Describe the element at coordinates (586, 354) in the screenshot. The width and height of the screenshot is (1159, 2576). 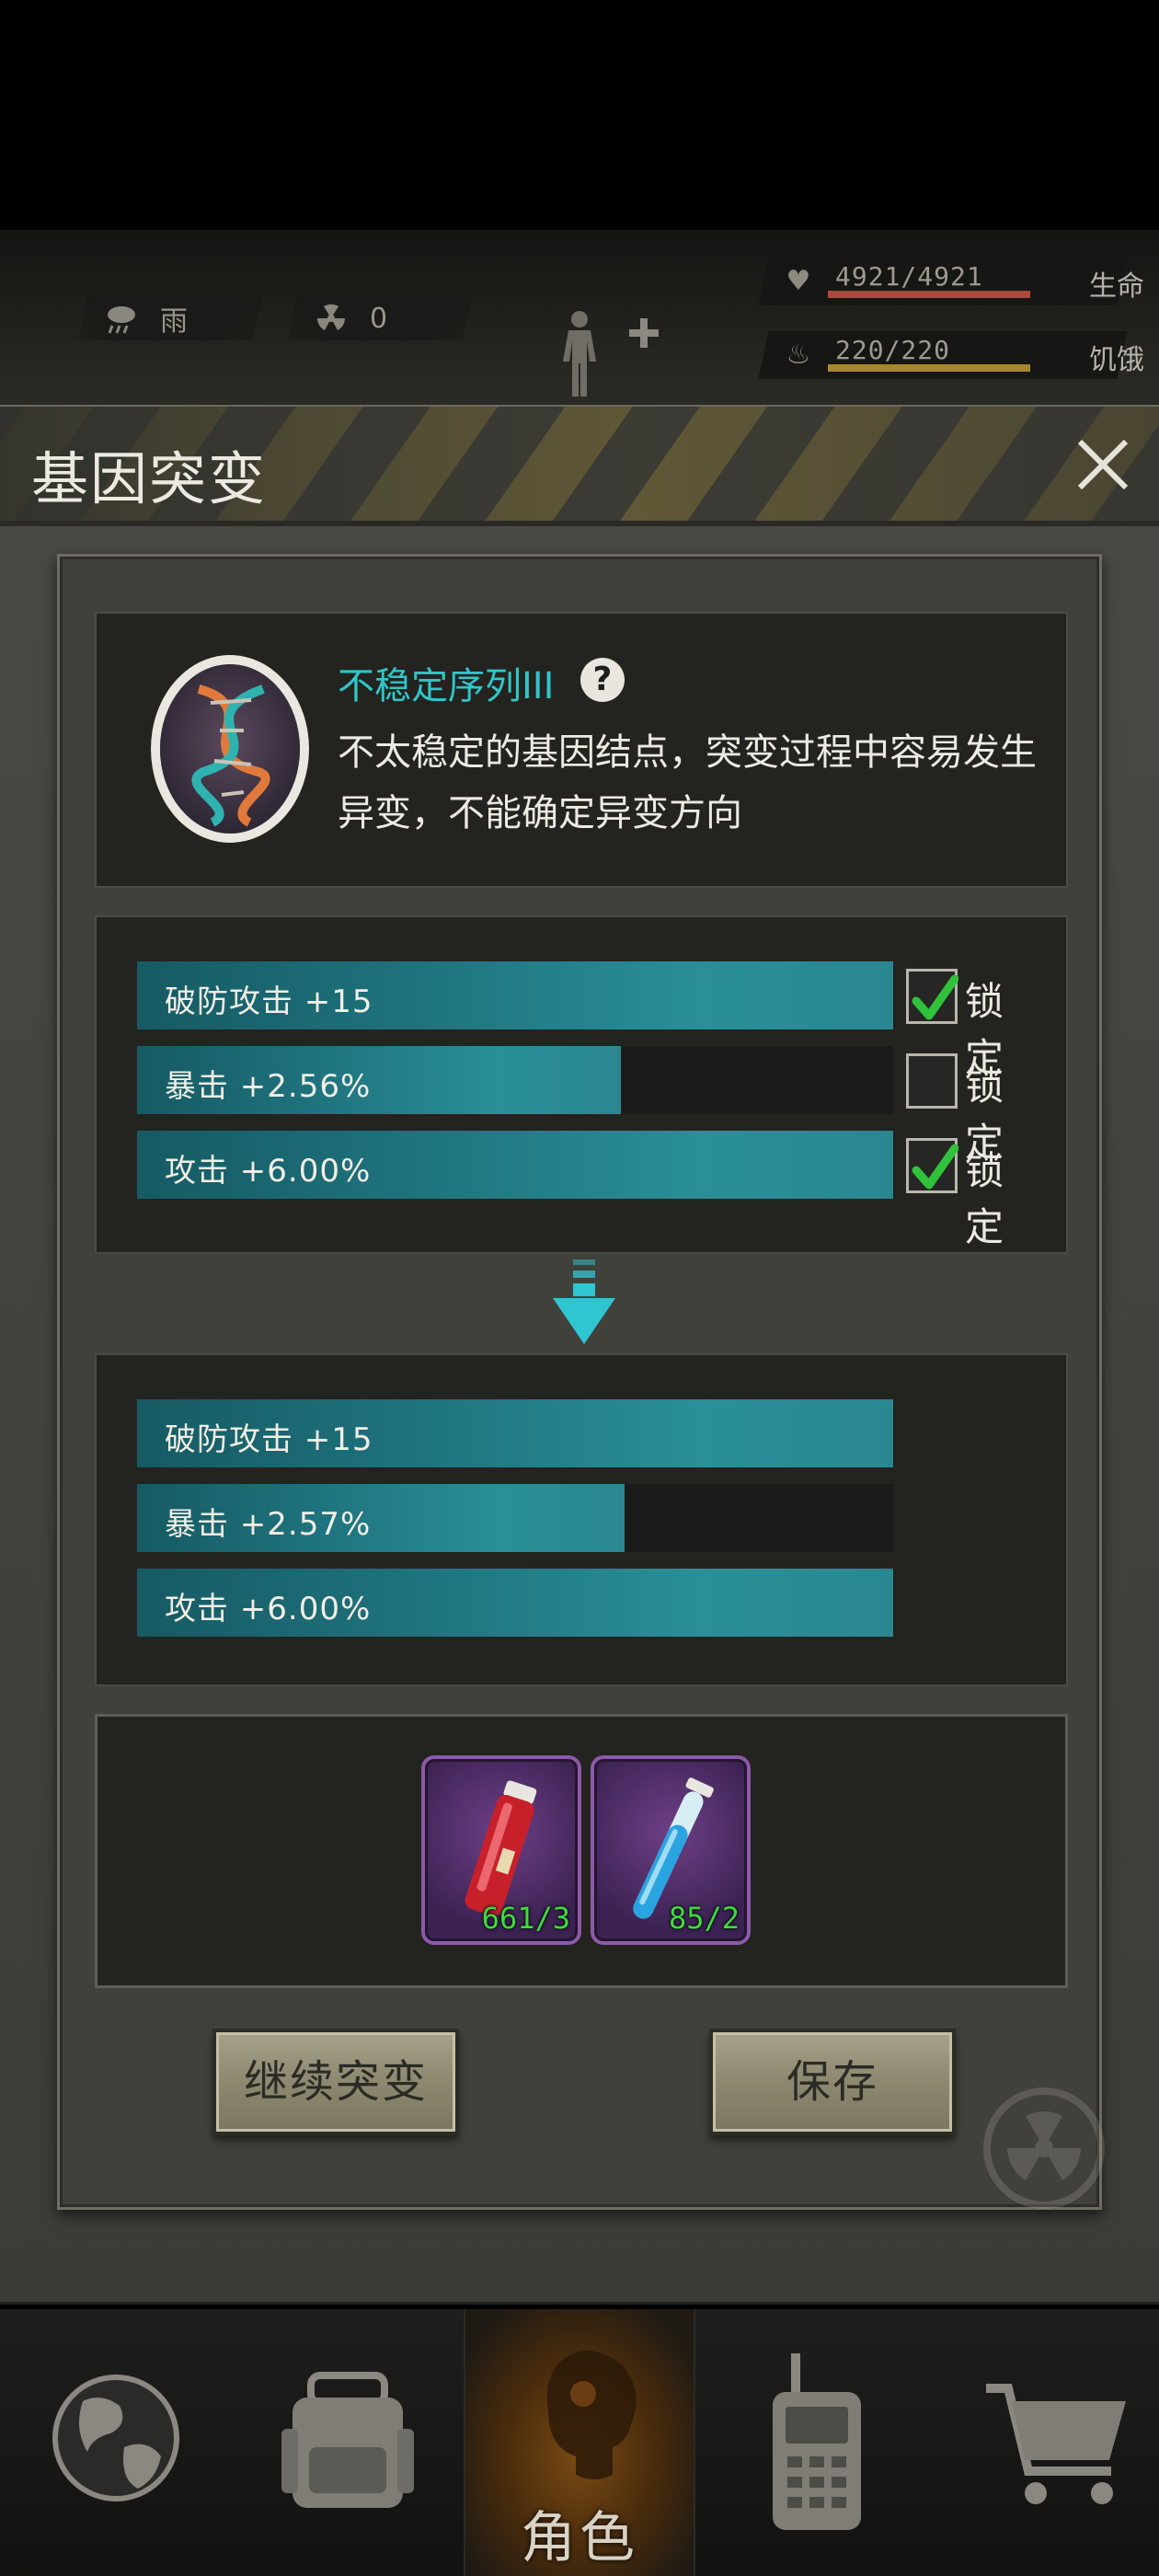
I see `body-status-icon` at that location.